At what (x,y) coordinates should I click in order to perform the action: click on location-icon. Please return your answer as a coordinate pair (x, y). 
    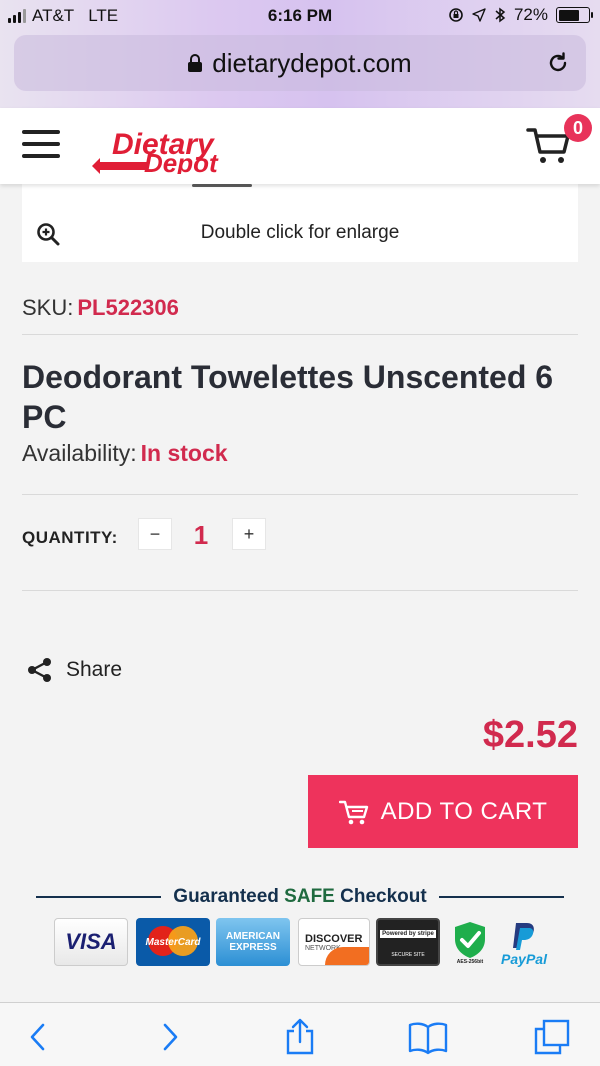
    Looking at the image, I should click on (479, 15).